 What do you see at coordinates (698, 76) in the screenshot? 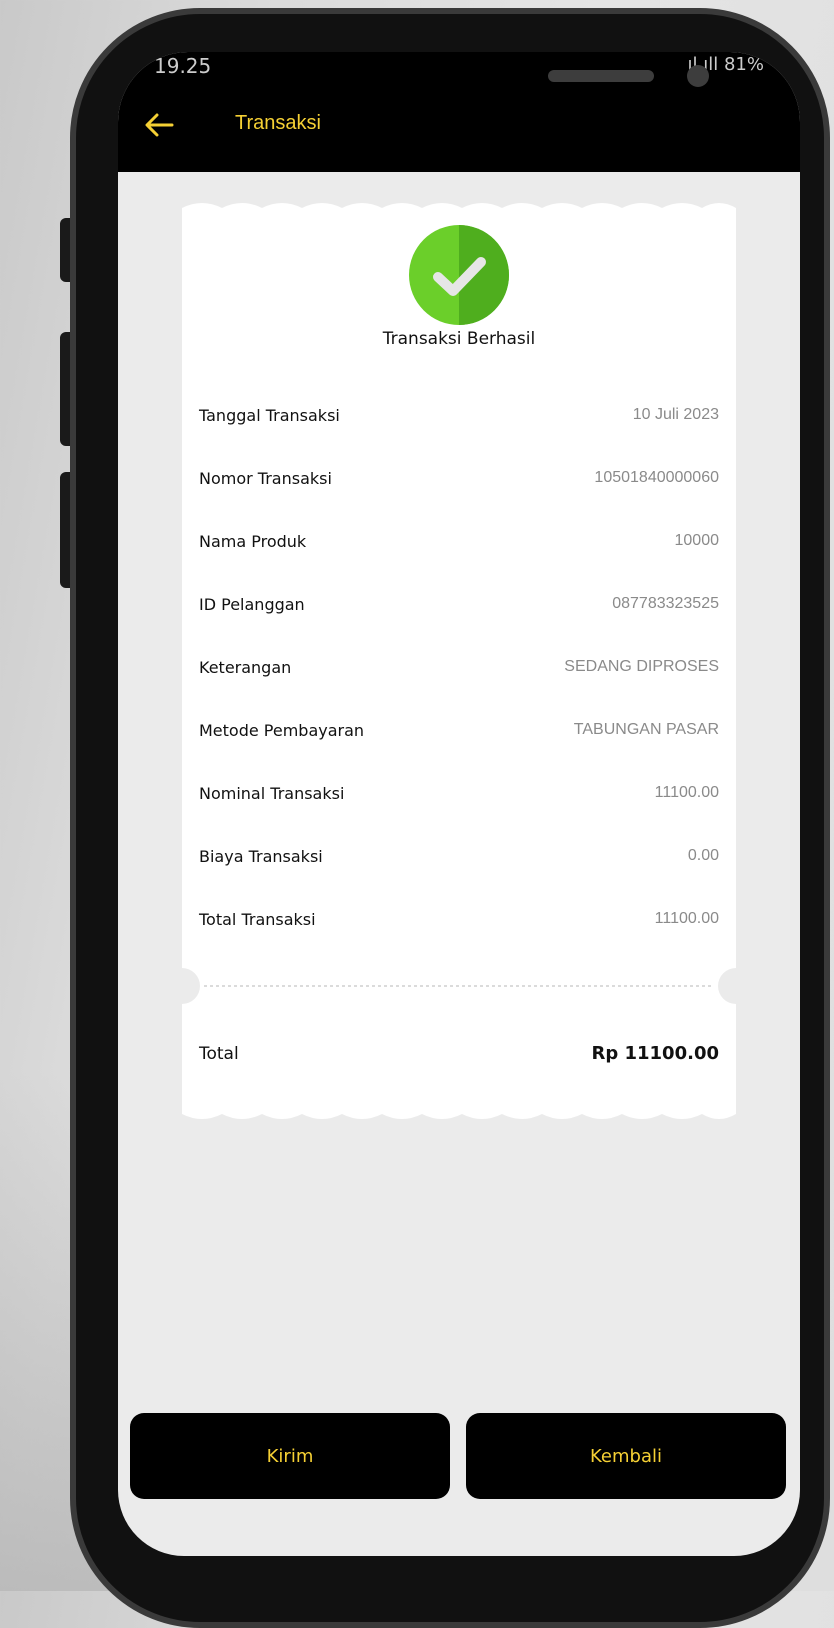
I see `front-camera` at bounding box center [698, 76].